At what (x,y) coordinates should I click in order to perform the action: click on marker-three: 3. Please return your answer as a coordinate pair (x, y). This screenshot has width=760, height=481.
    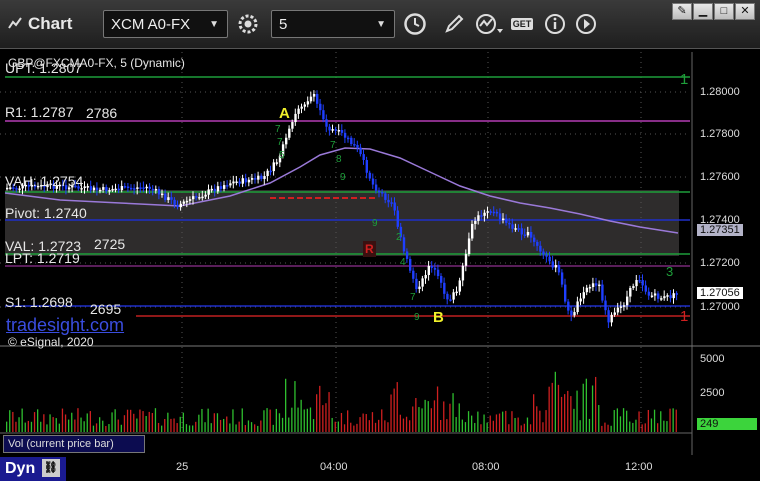
    Looking at the image, I should click on (670, 271).